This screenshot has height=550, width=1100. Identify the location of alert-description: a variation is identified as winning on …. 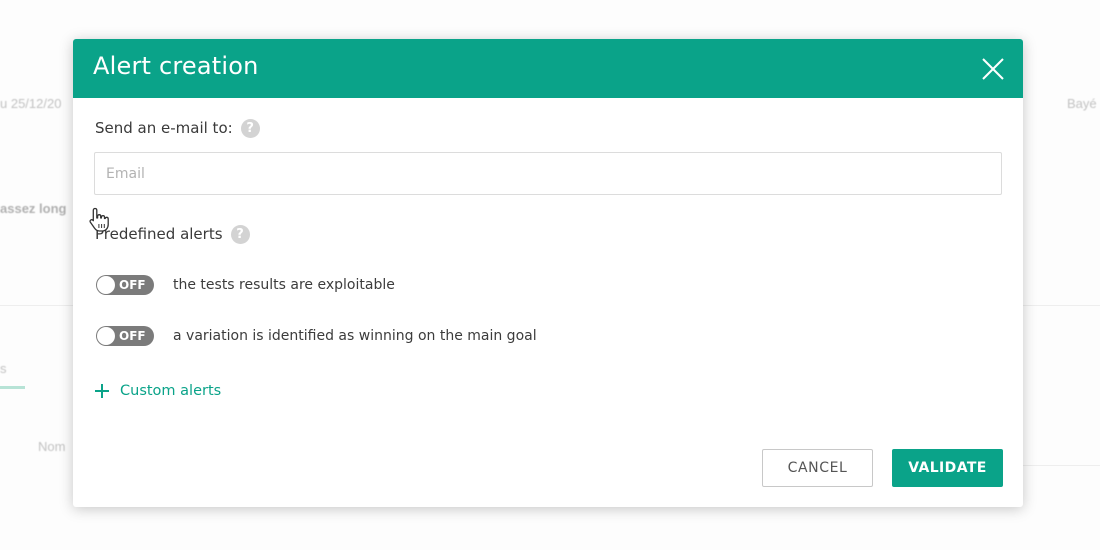
(355, 336).